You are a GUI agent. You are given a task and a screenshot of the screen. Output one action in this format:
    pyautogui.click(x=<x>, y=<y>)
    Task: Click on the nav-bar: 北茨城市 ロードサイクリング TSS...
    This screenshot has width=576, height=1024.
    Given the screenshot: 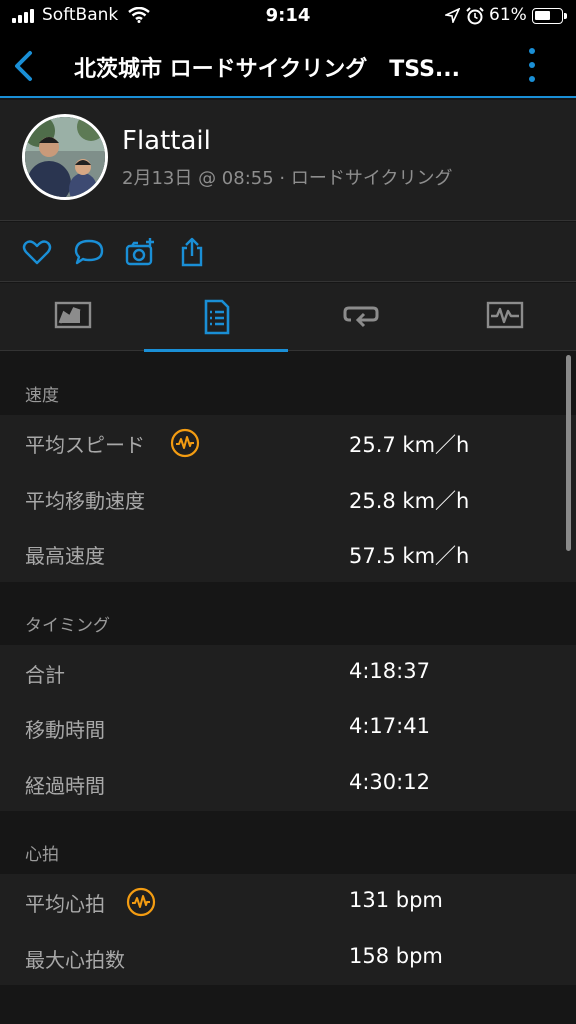 What is the action you would take?
    pyautogui.click(x=288, y=66)
    